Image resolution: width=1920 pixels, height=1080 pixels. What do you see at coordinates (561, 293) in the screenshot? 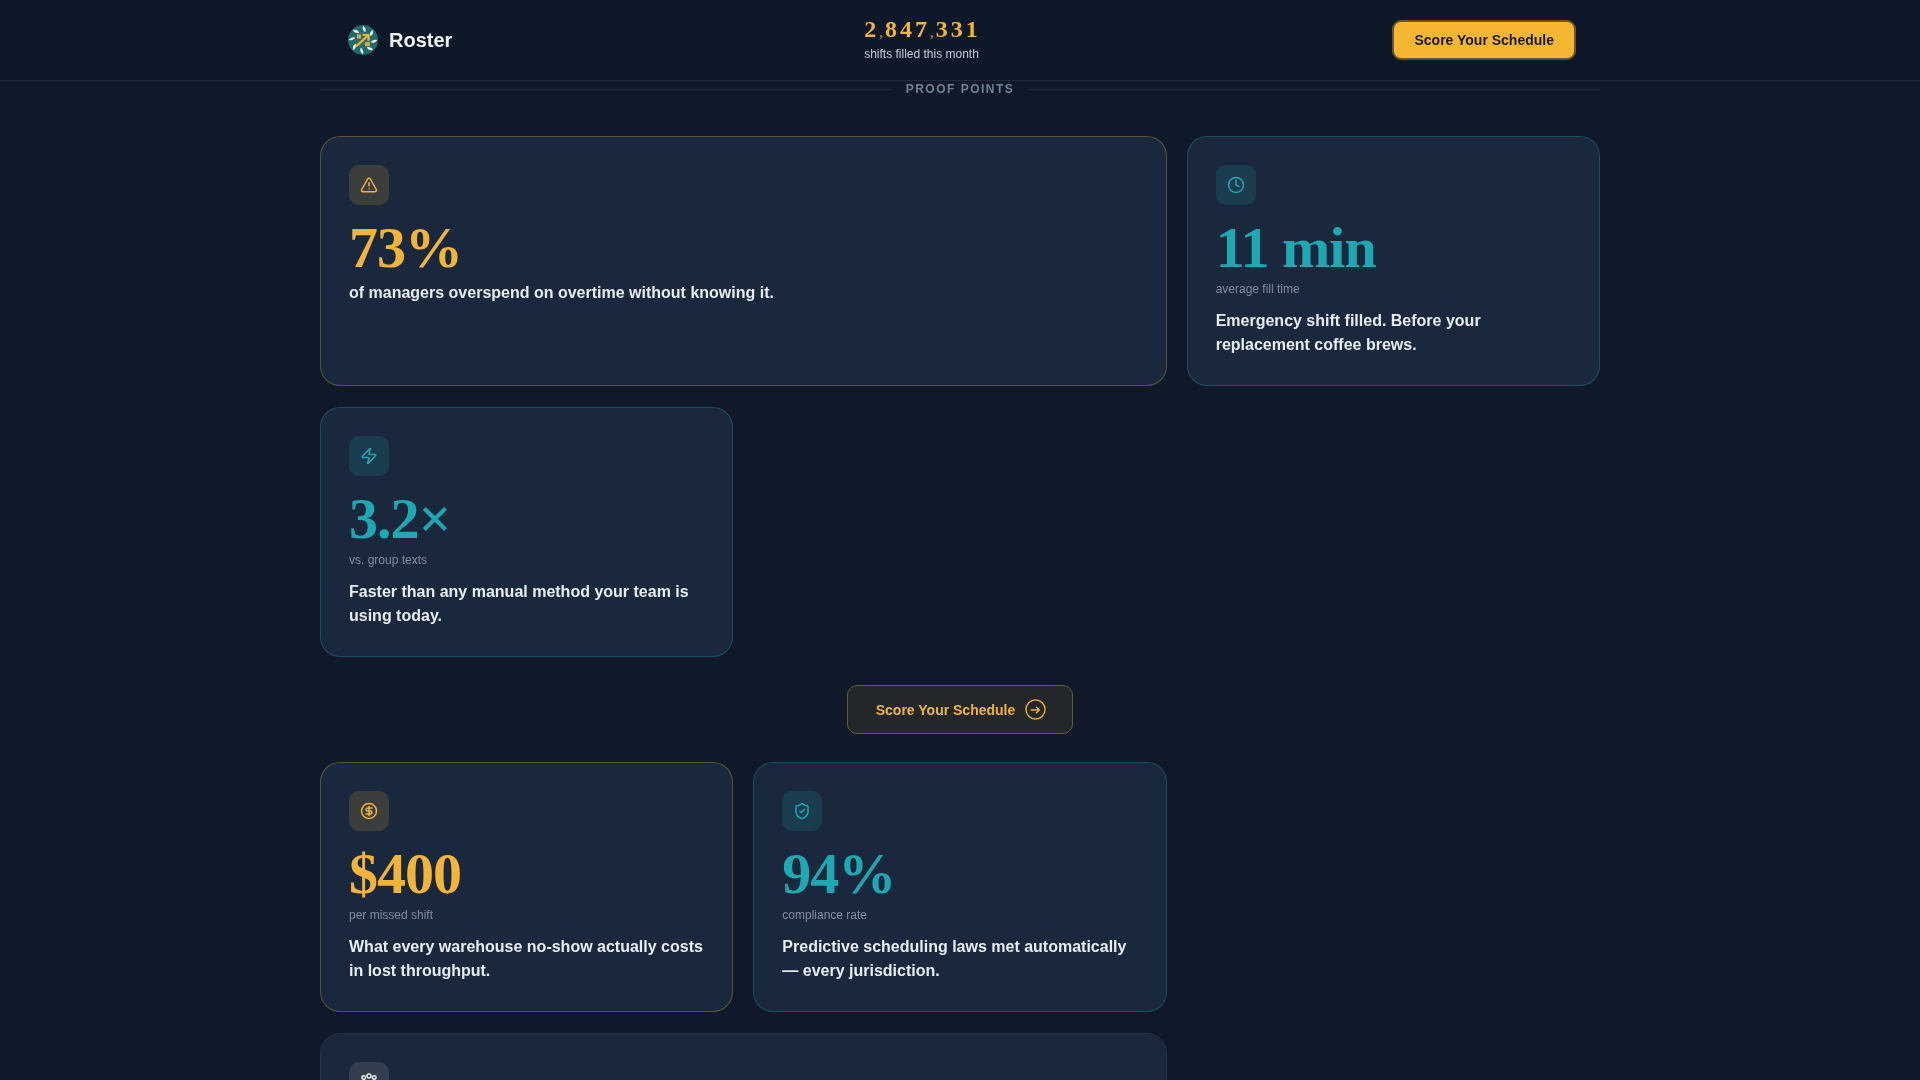
I see `stat-description: of managers overspend on overtime without knowing it.` at bounding box center [561, 293].